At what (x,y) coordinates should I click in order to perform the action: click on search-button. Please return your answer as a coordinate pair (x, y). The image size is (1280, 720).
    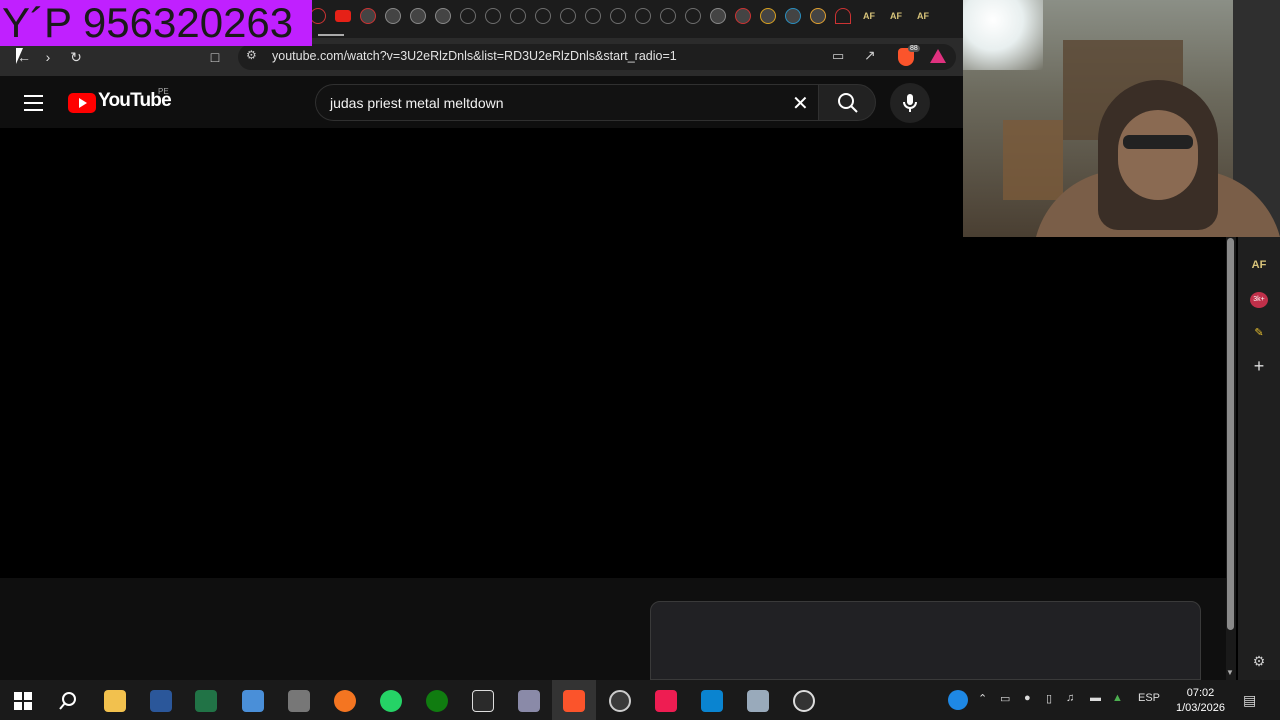
    Looking at the image, I should click on (847, 102).